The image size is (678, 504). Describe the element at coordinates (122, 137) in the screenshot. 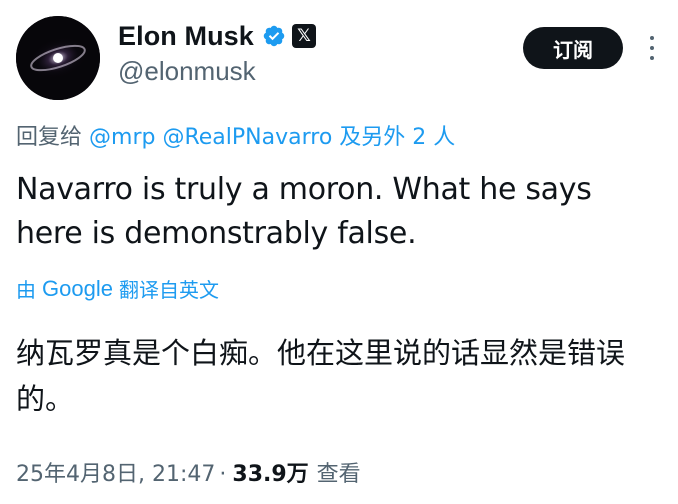

I see `mention-link: @mrp` at that location.